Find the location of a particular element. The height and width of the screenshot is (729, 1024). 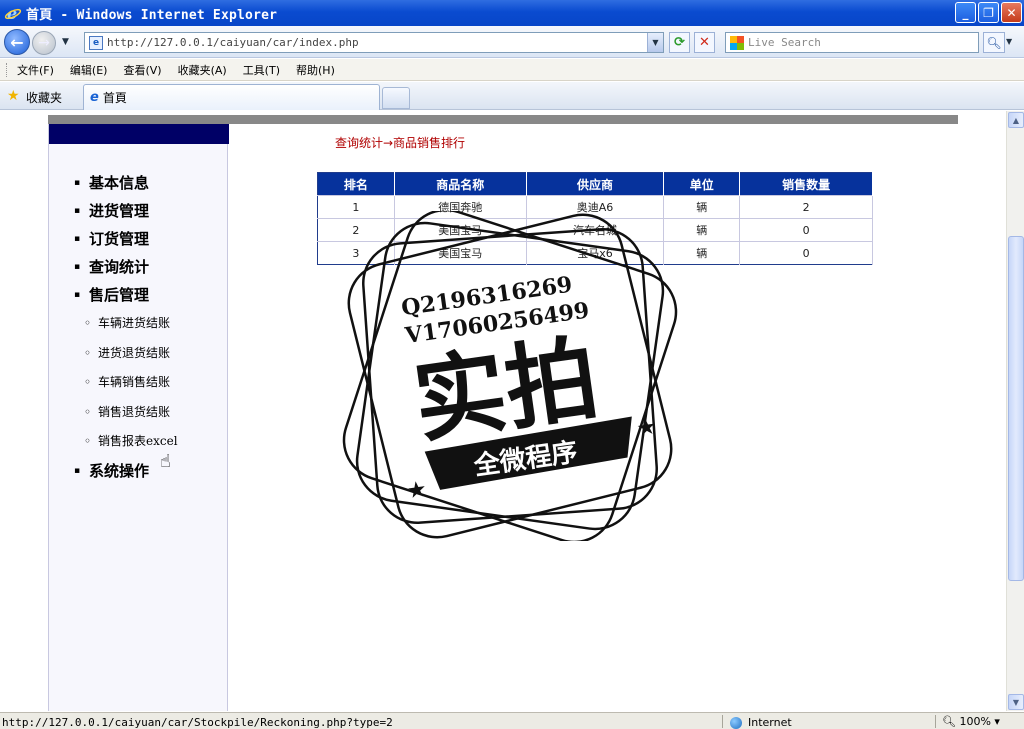

hand-cursor-icon: ☝ is located at coordinates (165, 461).